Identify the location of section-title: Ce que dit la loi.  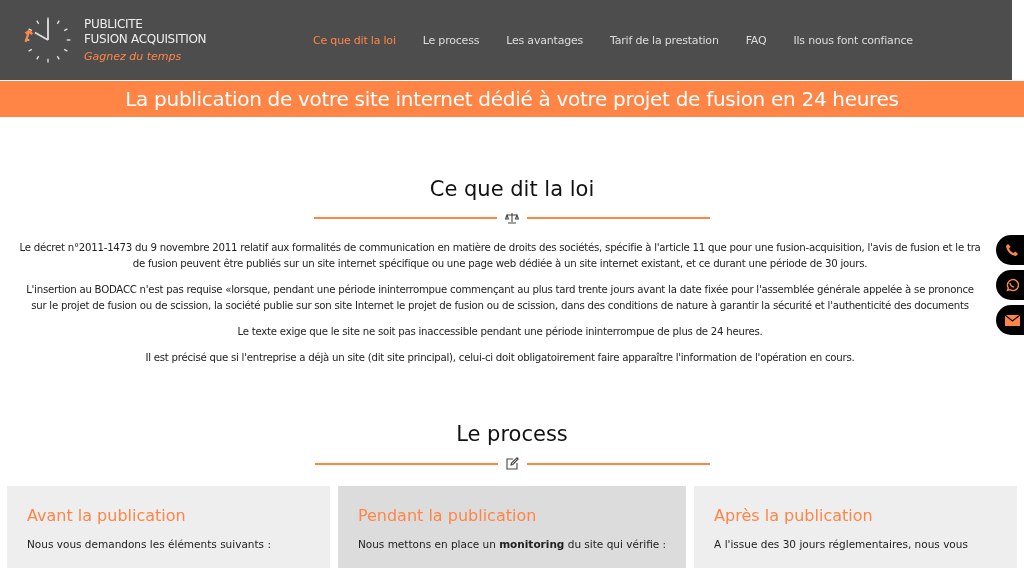
(512, 189).